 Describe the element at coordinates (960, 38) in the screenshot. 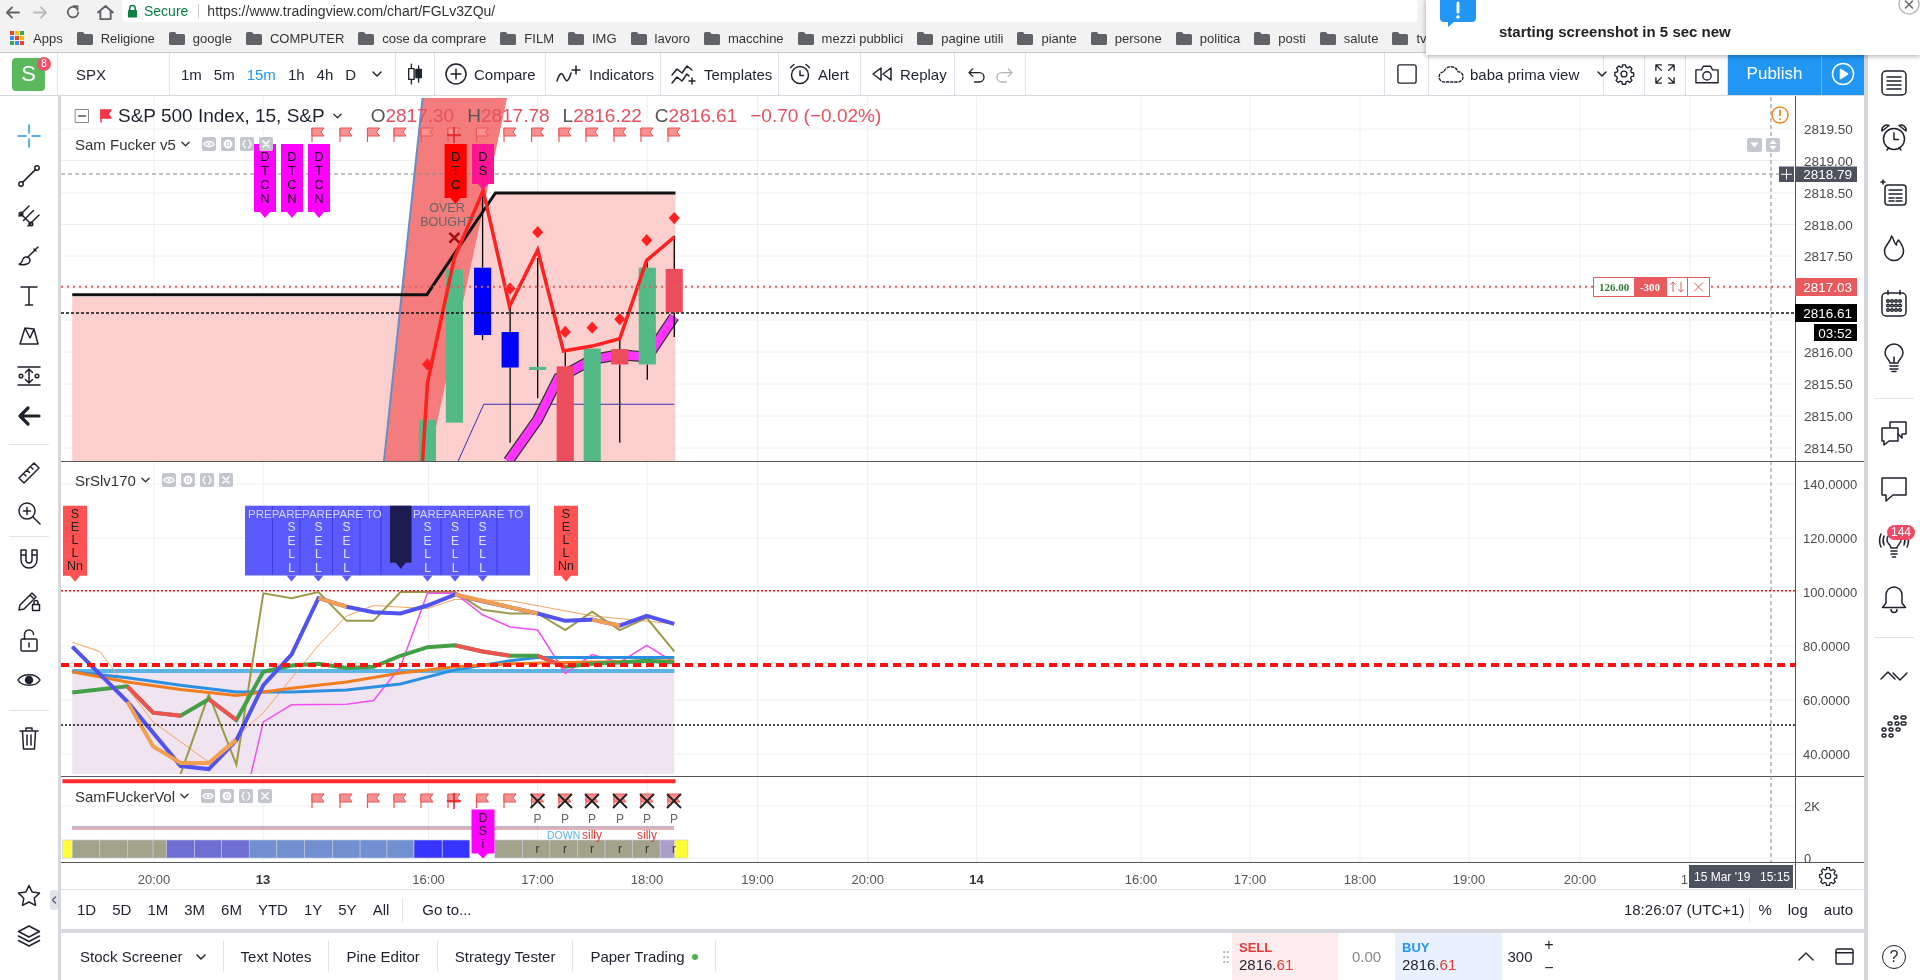

I see `bookmark-link: pagine utili` at that location.